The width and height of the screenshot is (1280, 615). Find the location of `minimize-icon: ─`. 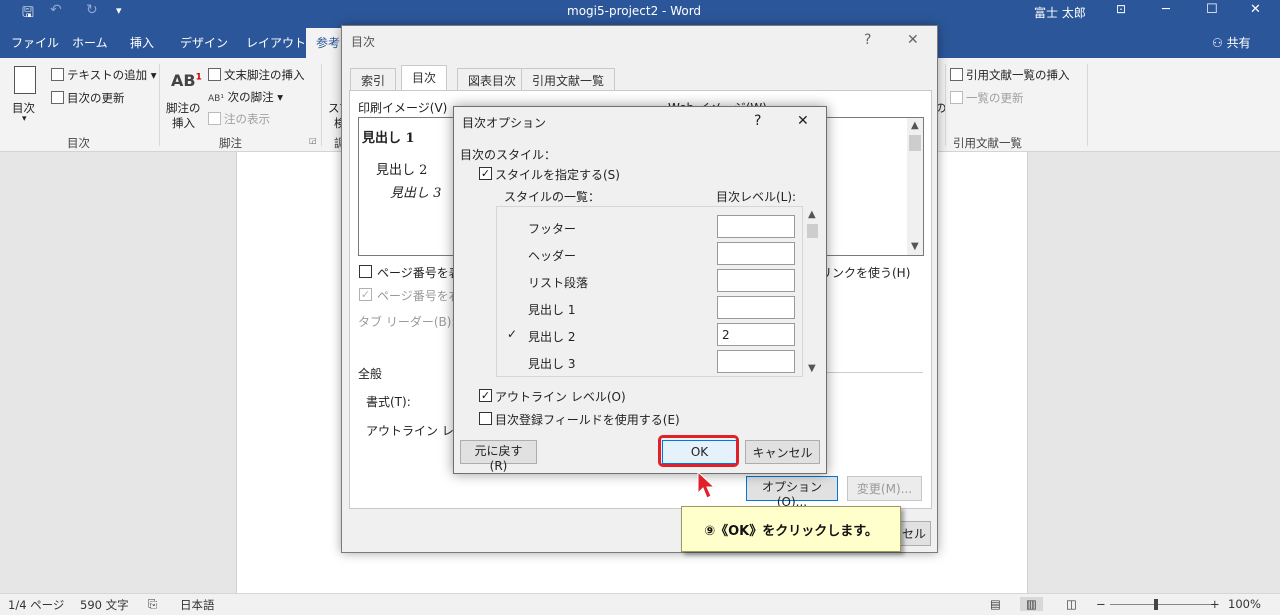

minimize-icon: ─ is located at coordinates (1166, 9).